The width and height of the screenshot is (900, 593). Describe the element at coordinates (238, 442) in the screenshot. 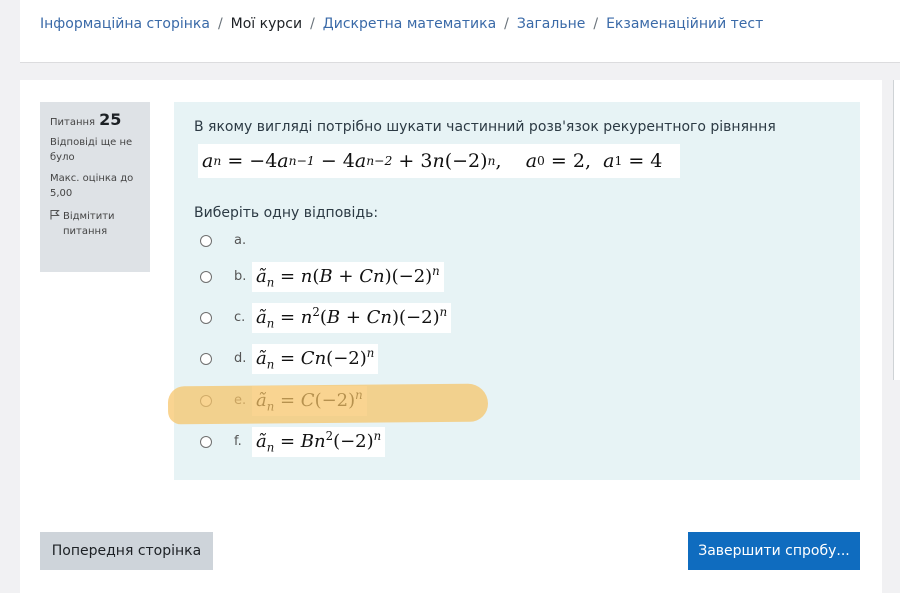

I see `option-letter: f.` at that location.